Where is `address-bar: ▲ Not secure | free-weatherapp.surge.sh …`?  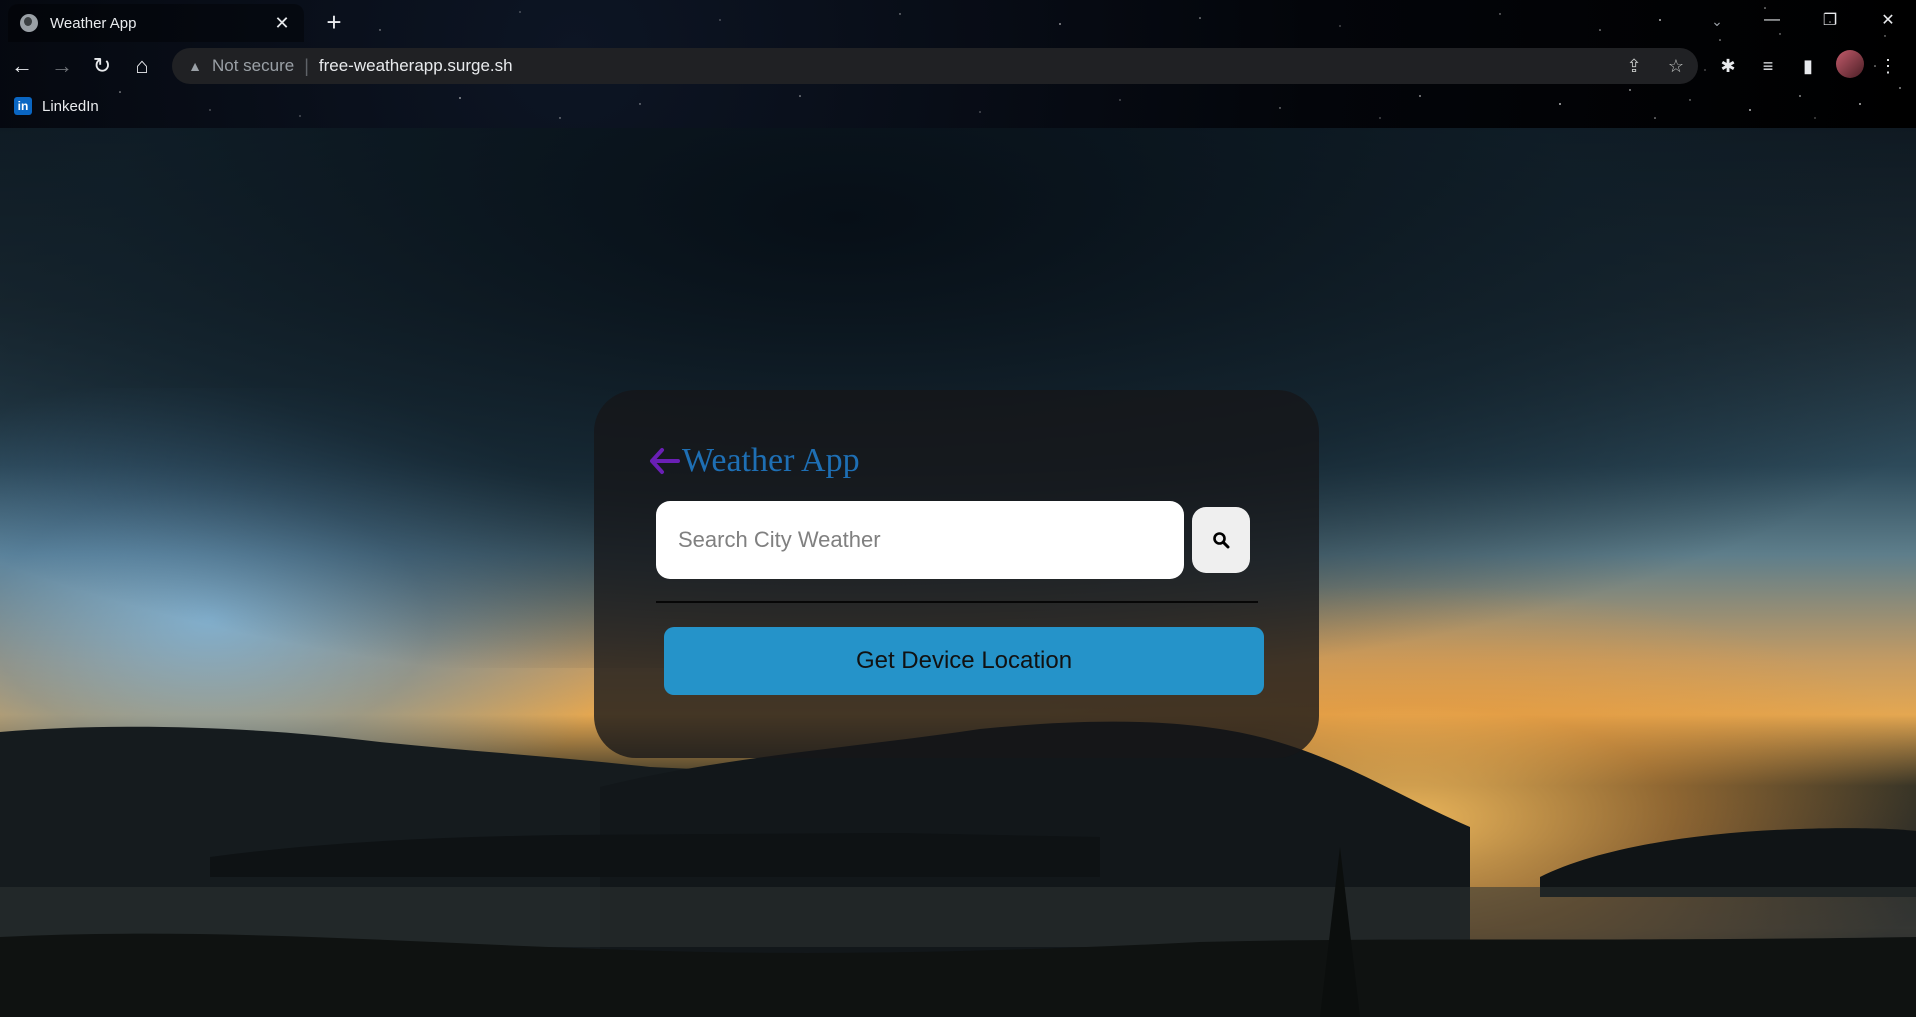
address-bar: ▲ Not secure | free-weatherapp.surge.sh … is located at coordinates (935, 66).